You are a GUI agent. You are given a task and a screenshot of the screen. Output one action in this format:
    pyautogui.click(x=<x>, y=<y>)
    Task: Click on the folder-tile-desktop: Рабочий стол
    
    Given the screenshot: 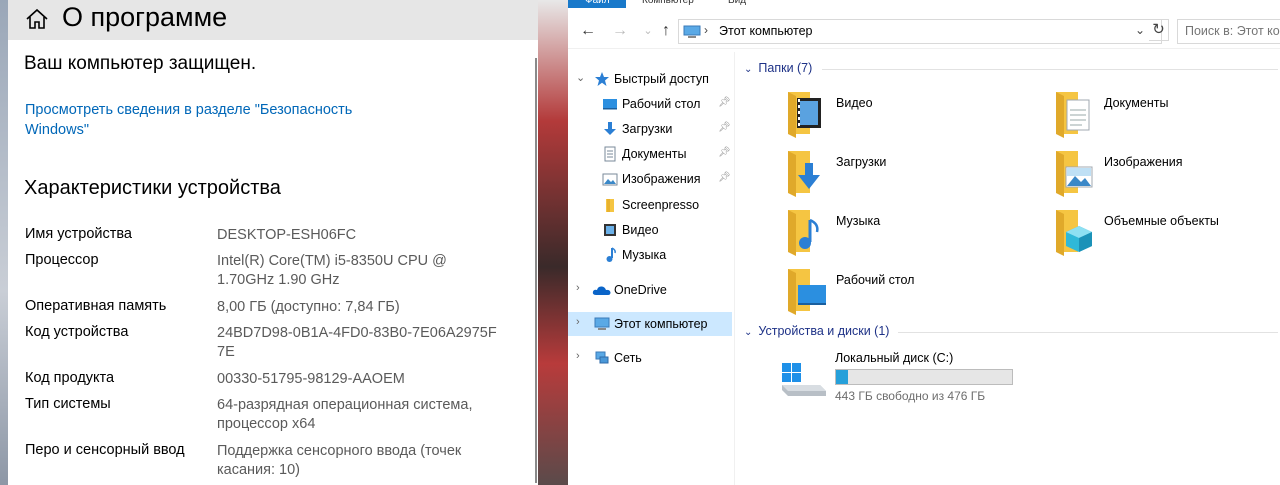 What is the action you would take?
    pyautogui.click(x=916, y=295)
    